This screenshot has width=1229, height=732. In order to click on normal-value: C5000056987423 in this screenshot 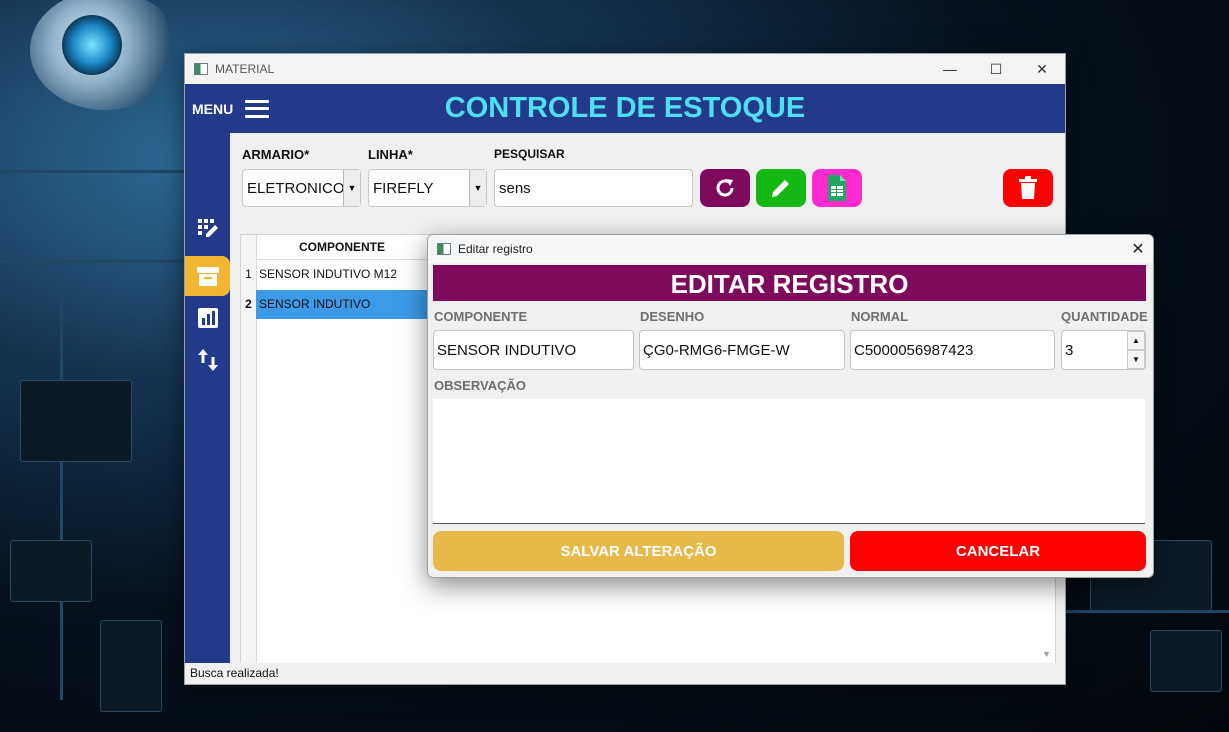, I will do `click(914, 350)`.